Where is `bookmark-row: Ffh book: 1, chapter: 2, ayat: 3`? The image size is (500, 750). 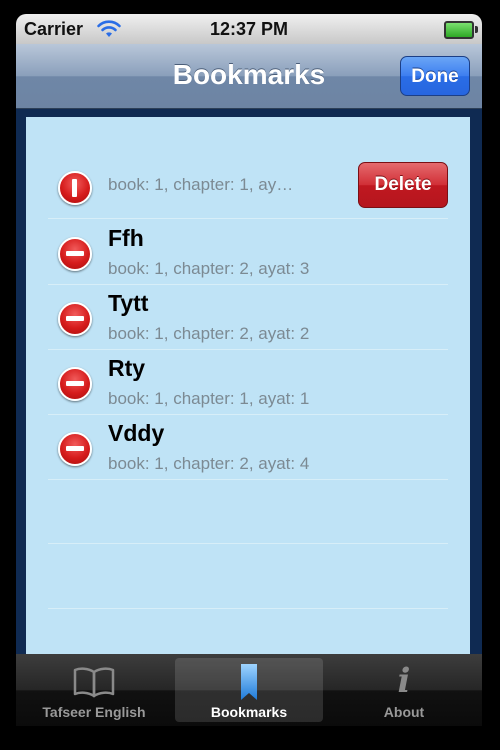 bookmark-row: Ffh book: 1, chapter: 2, ayat: 3 is located at coordinates (248, 252).